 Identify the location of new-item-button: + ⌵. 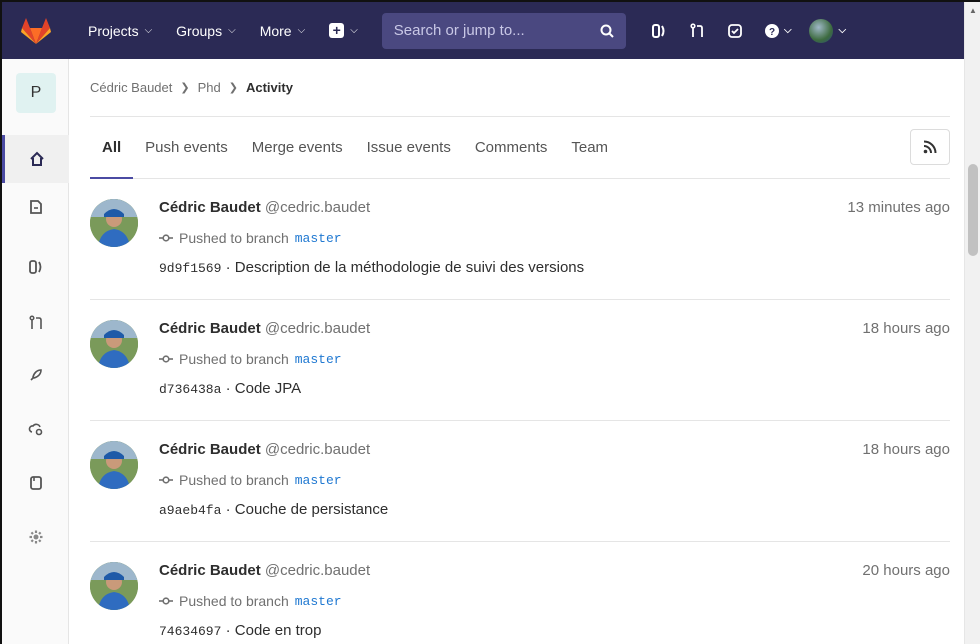
(343, 30).